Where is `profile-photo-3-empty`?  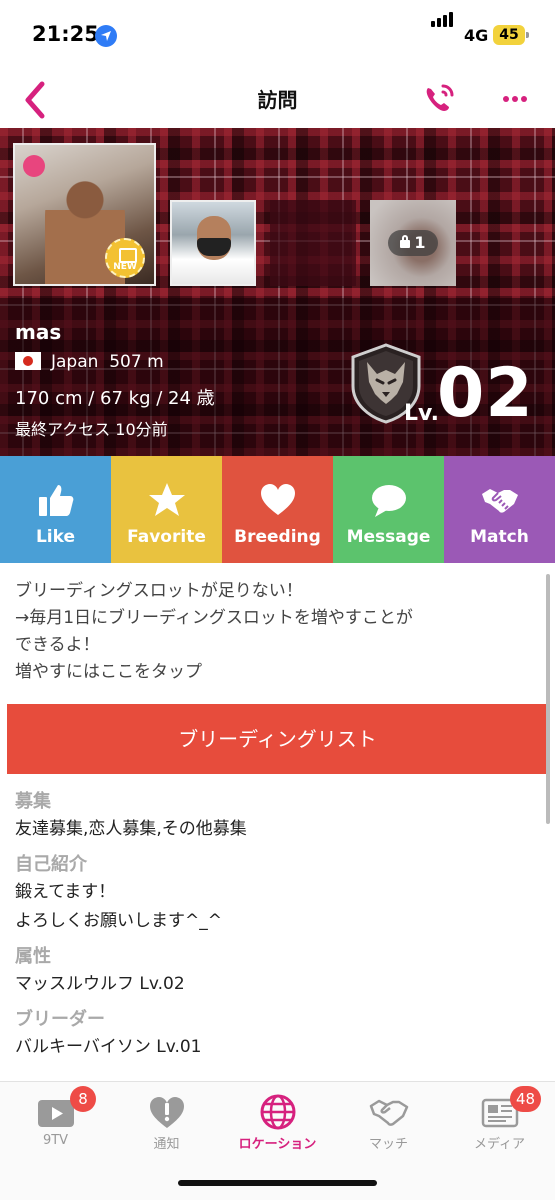
profile-photo-3-empty is located at coordinates (313, 243).